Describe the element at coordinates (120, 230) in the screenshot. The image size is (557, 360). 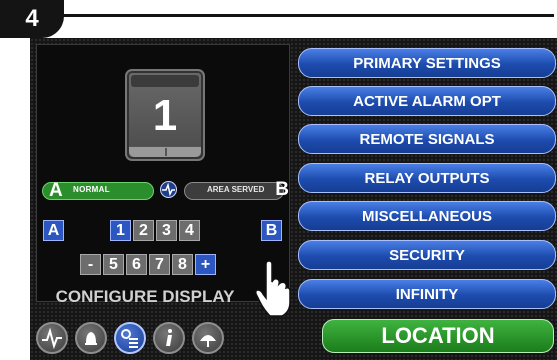
I see `digit-key-1: 1` at that location.